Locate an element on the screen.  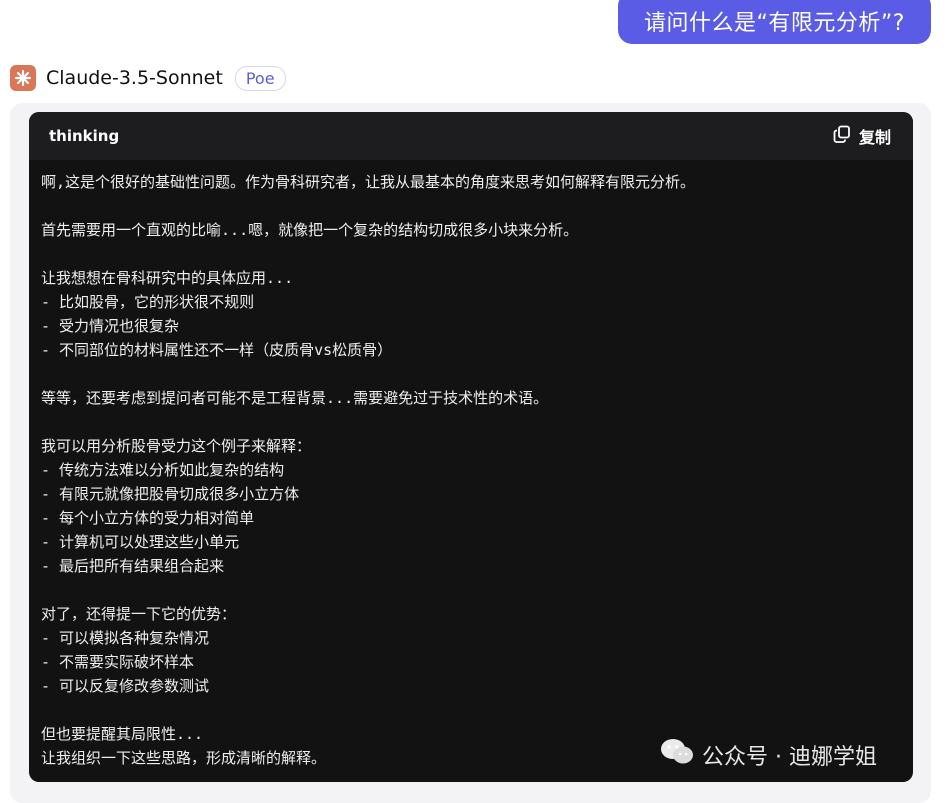
claude-logo-icon is located at coordinates (23, 78).